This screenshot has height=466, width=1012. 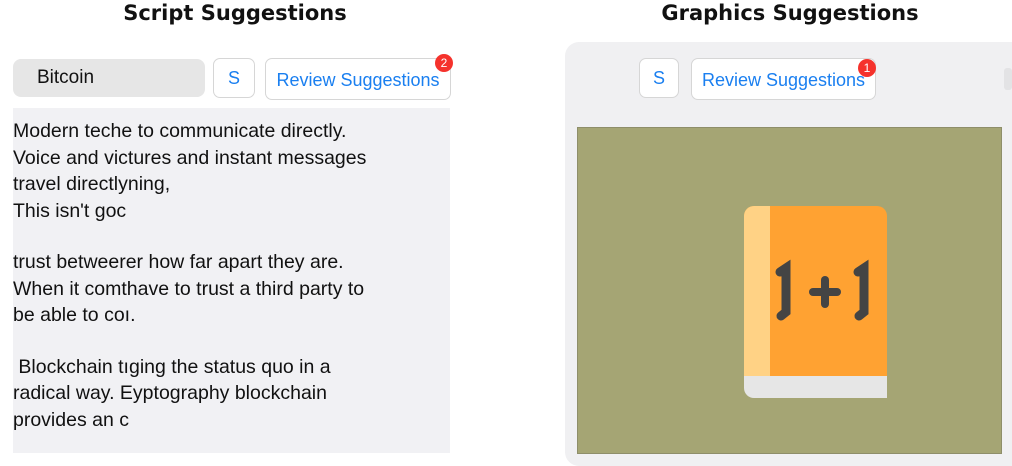 What do you see at coordinates (234, 78) in the screenshot?
I see `script-s-button: S` at bounding box center [234, 78].